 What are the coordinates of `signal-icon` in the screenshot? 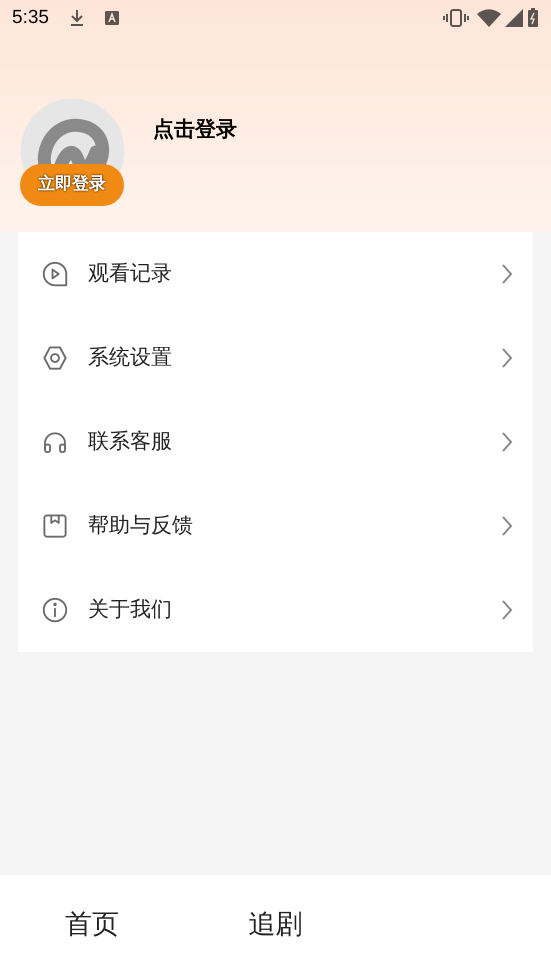 It's located at (514, 18).